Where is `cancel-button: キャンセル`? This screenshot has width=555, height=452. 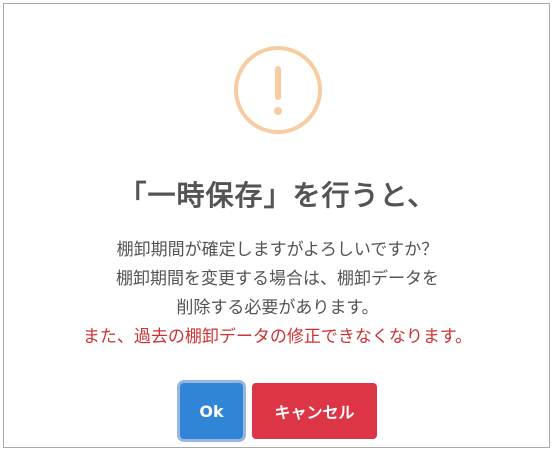 cancel-button: キャンセル is located at coordinates (314, 411).